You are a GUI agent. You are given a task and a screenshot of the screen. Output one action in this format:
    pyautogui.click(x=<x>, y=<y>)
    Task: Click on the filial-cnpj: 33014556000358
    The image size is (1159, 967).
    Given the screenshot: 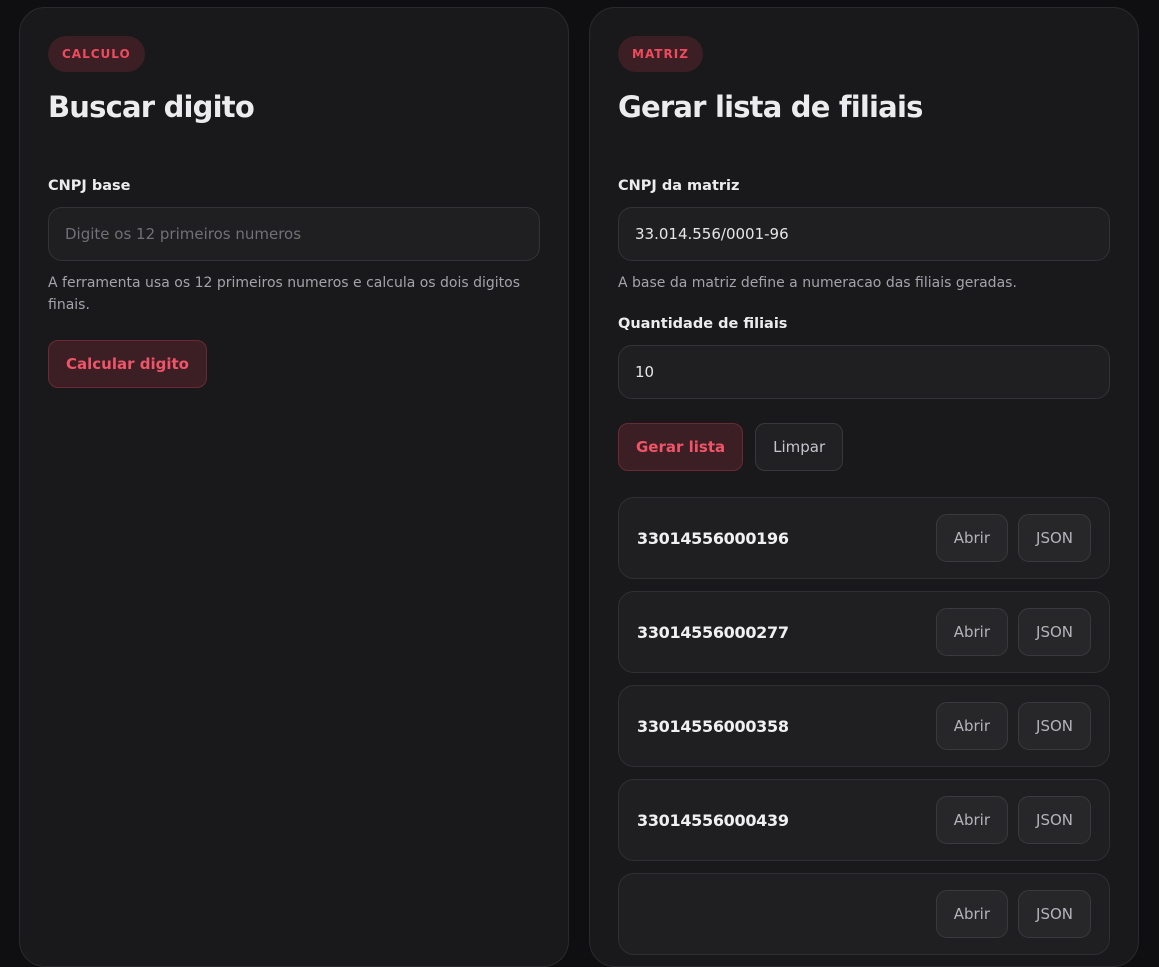 What is the action you would take?
    pyautogui.click(x=713, y=726)
    